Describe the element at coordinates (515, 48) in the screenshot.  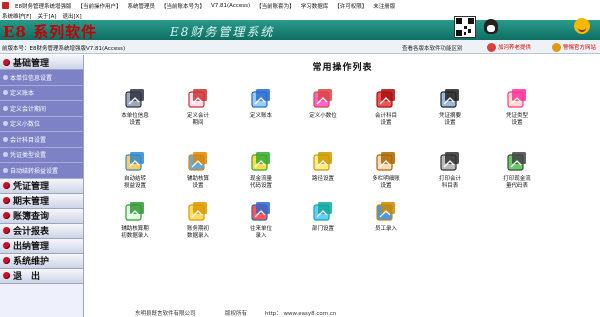
I see `support-label: 加河养老提供` at that location.